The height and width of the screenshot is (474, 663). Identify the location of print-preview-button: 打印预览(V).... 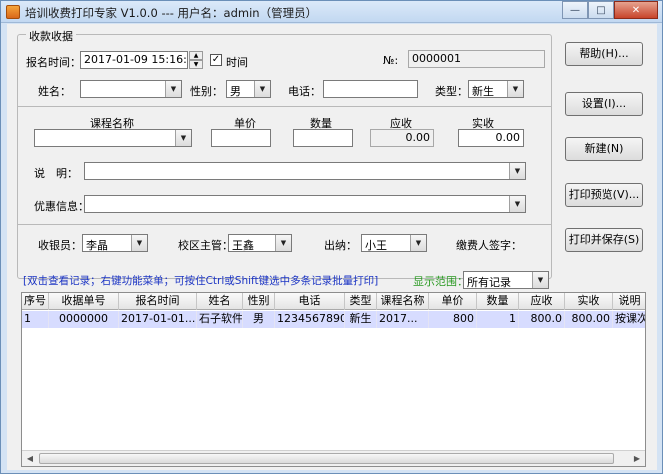
(604, 195).